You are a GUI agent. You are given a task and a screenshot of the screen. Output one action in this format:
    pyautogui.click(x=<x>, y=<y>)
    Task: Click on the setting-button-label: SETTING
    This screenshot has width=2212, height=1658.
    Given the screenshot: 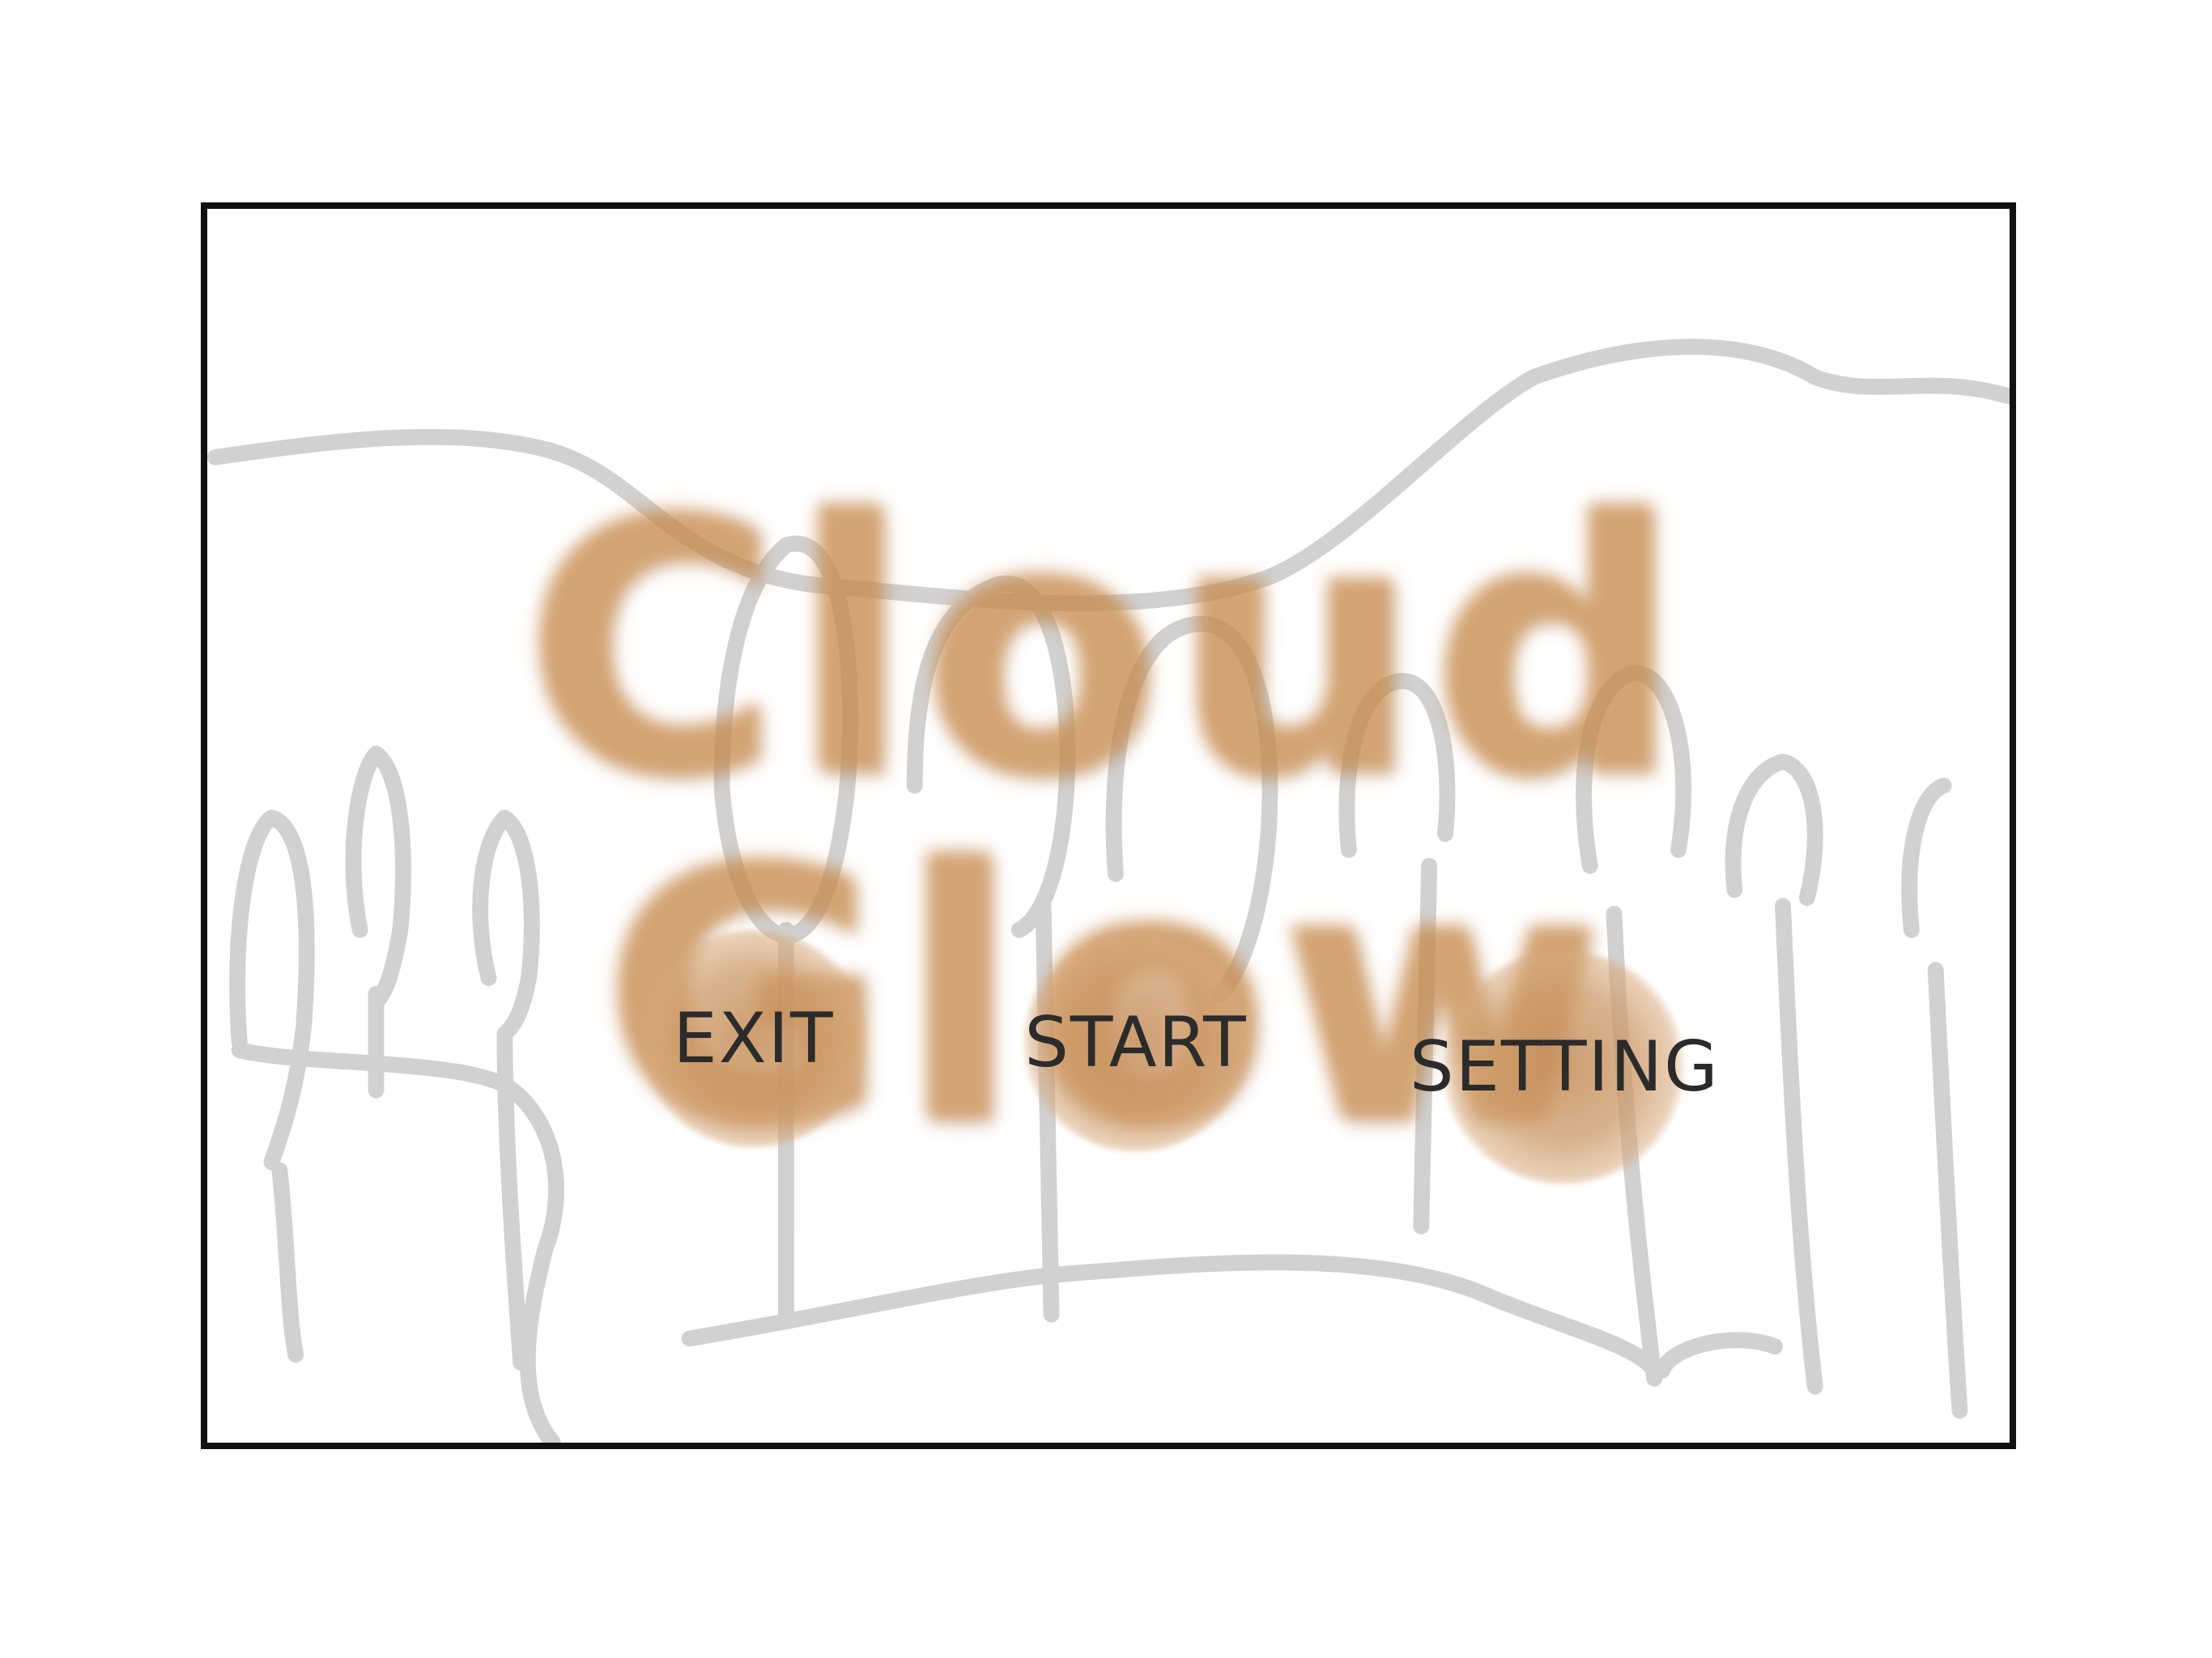 What is the action you would take?
    pyautogui.click(x=1565, y=1067)
    